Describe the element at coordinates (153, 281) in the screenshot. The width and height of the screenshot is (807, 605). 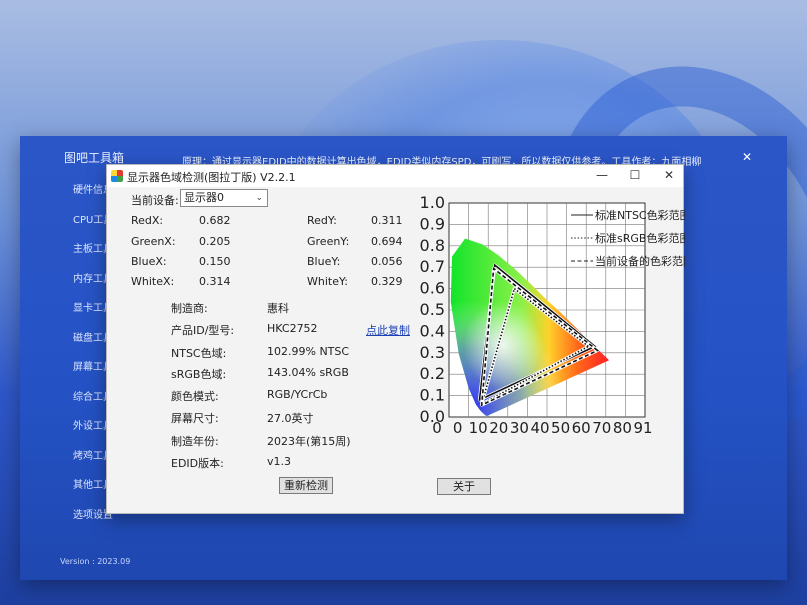
I see `whitex-label: WhiteX:` at that location.